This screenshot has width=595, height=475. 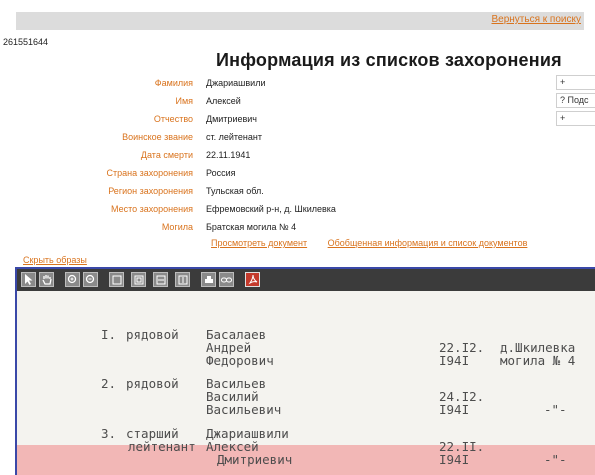 What do you see at coordinates (280, 156) in the screenshot?
I see `field-row-death-date: Дата смерти 22.11.1941` at bounding box center [280, 156].